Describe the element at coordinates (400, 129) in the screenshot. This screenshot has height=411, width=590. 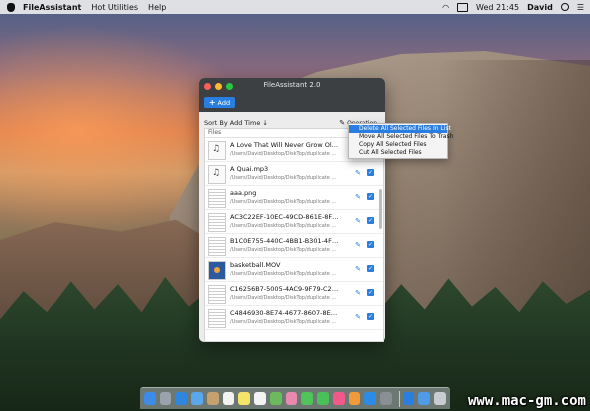
I see `operation-menu-item: Delete All Selected Files In List` at that location.